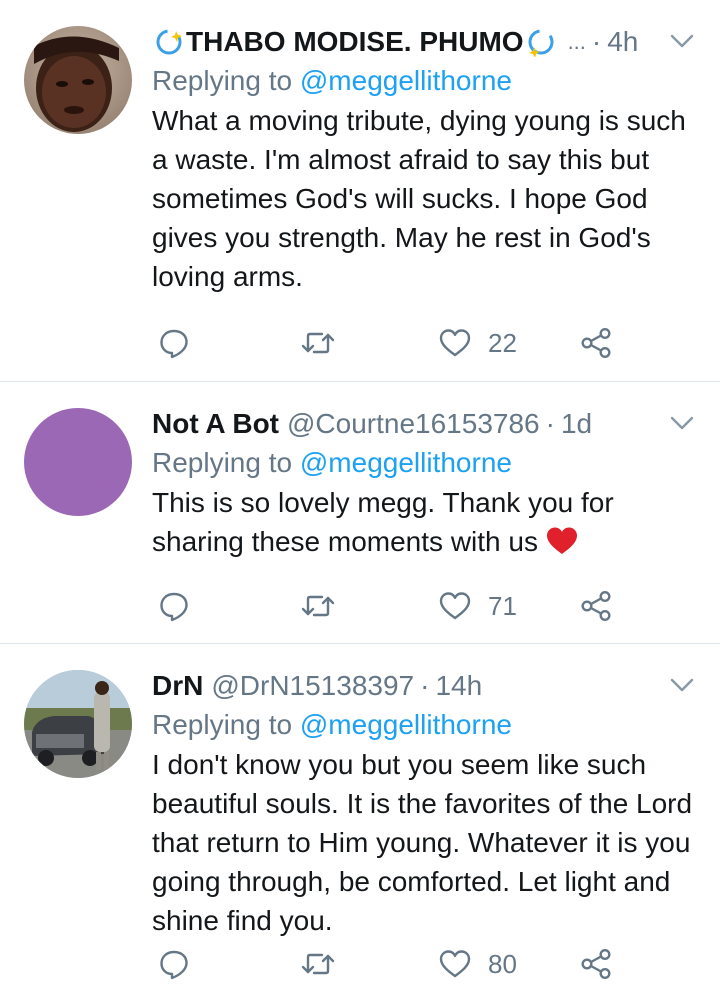 Image resolution: width=720 pixels, height=1000 pixels. Describe the element at coordinates (177, 686) in the screenshot. I see `display-name: DrN` at that location.